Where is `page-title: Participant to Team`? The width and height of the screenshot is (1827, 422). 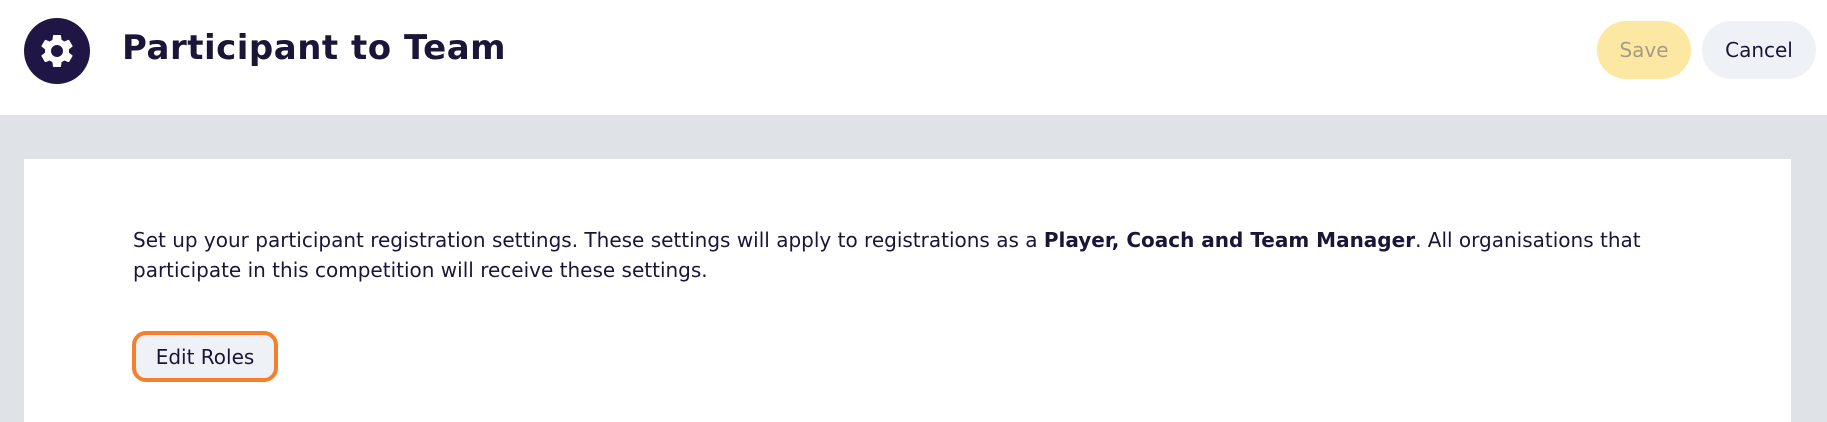
page-title: Participant to Team is located at coordinates (314, 48).